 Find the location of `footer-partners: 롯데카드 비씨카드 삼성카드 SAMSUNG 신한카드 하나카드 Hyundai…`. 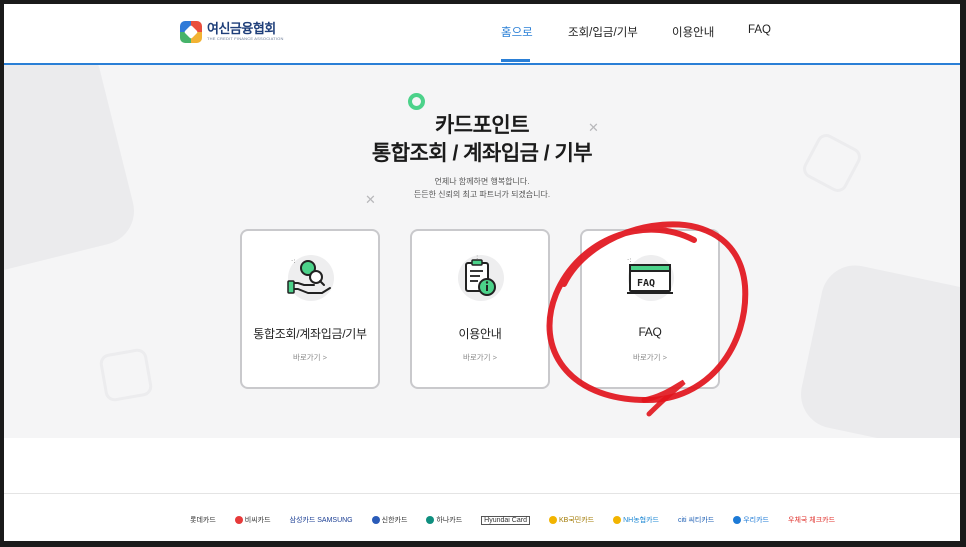

footer-partners: 롯데카드 비씨카드 삼성카드 SAMSUNG 신한카드 하나카드 Hyundai… is located at coordinates (482, 517).